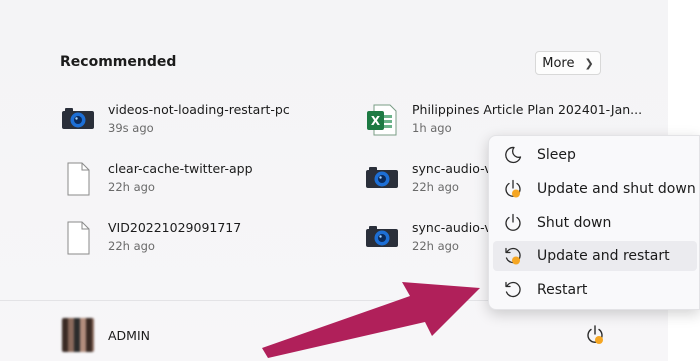 Image resolution: width=700 pixels, height=361 pixels. What do you see at coordinates (376, 121) in the screenshot?
I see `svg-text: X` at bounding box center [376, 121].